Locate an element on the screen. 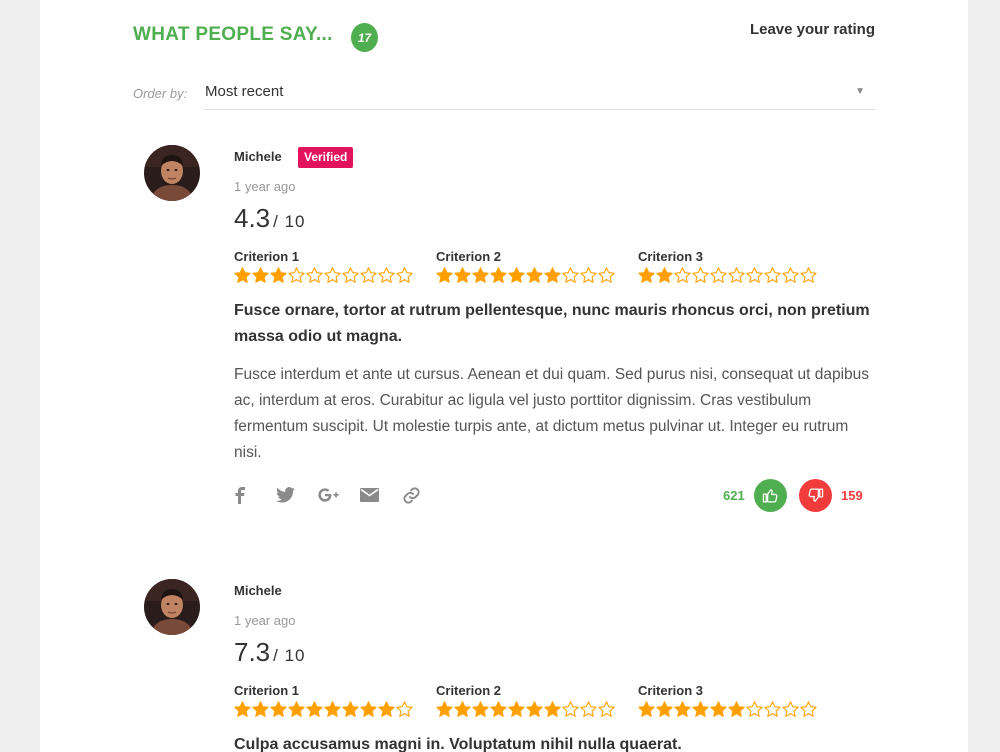  chevron-down-icon: ▼ is located at coordinates (860, 91).